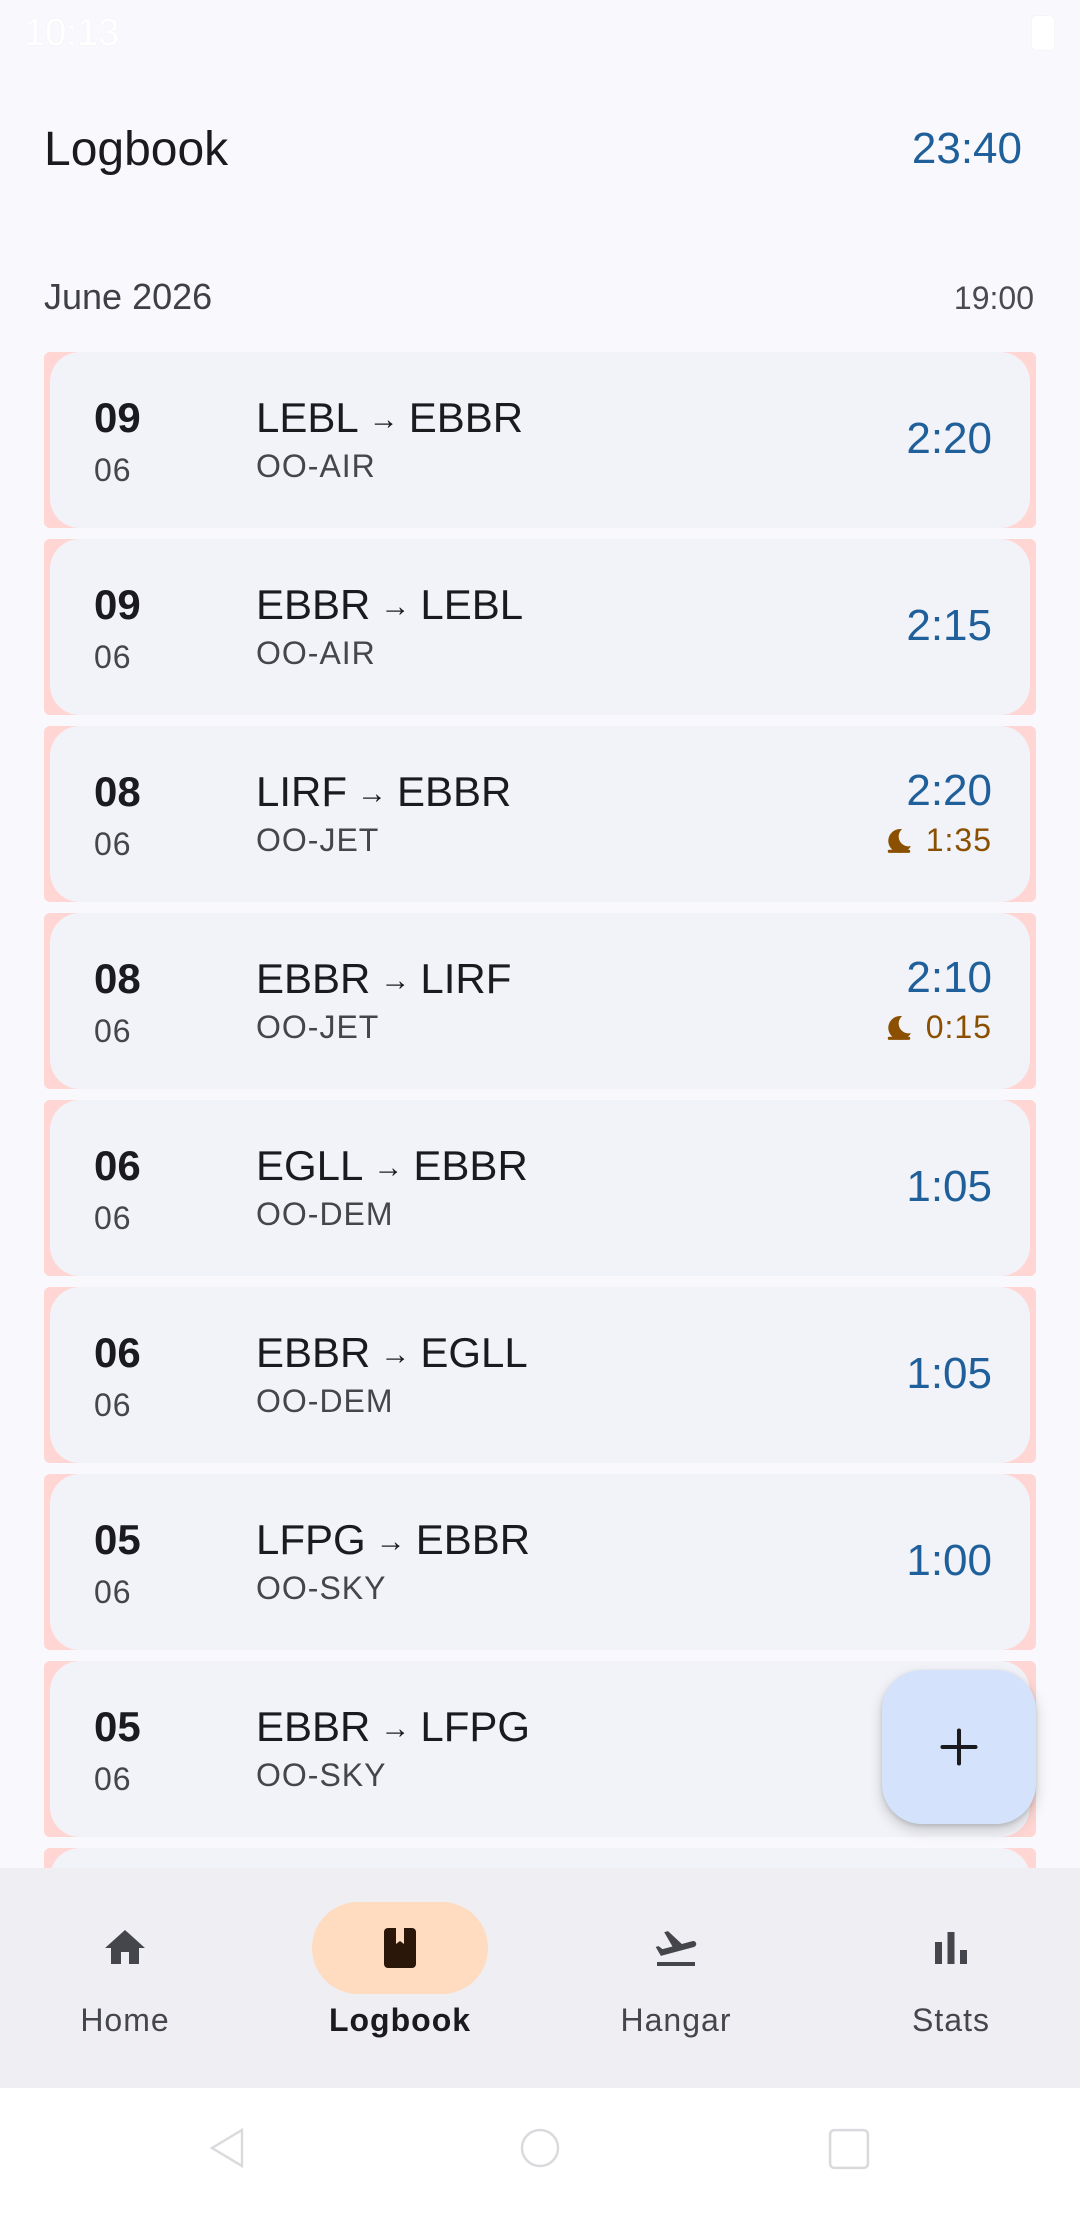 This screenshot has height=2220, width=1080. I want to click on flight-row: 08 06 LIRF → EBBR OO-JET 2:20 1:35, so click(540, 814).